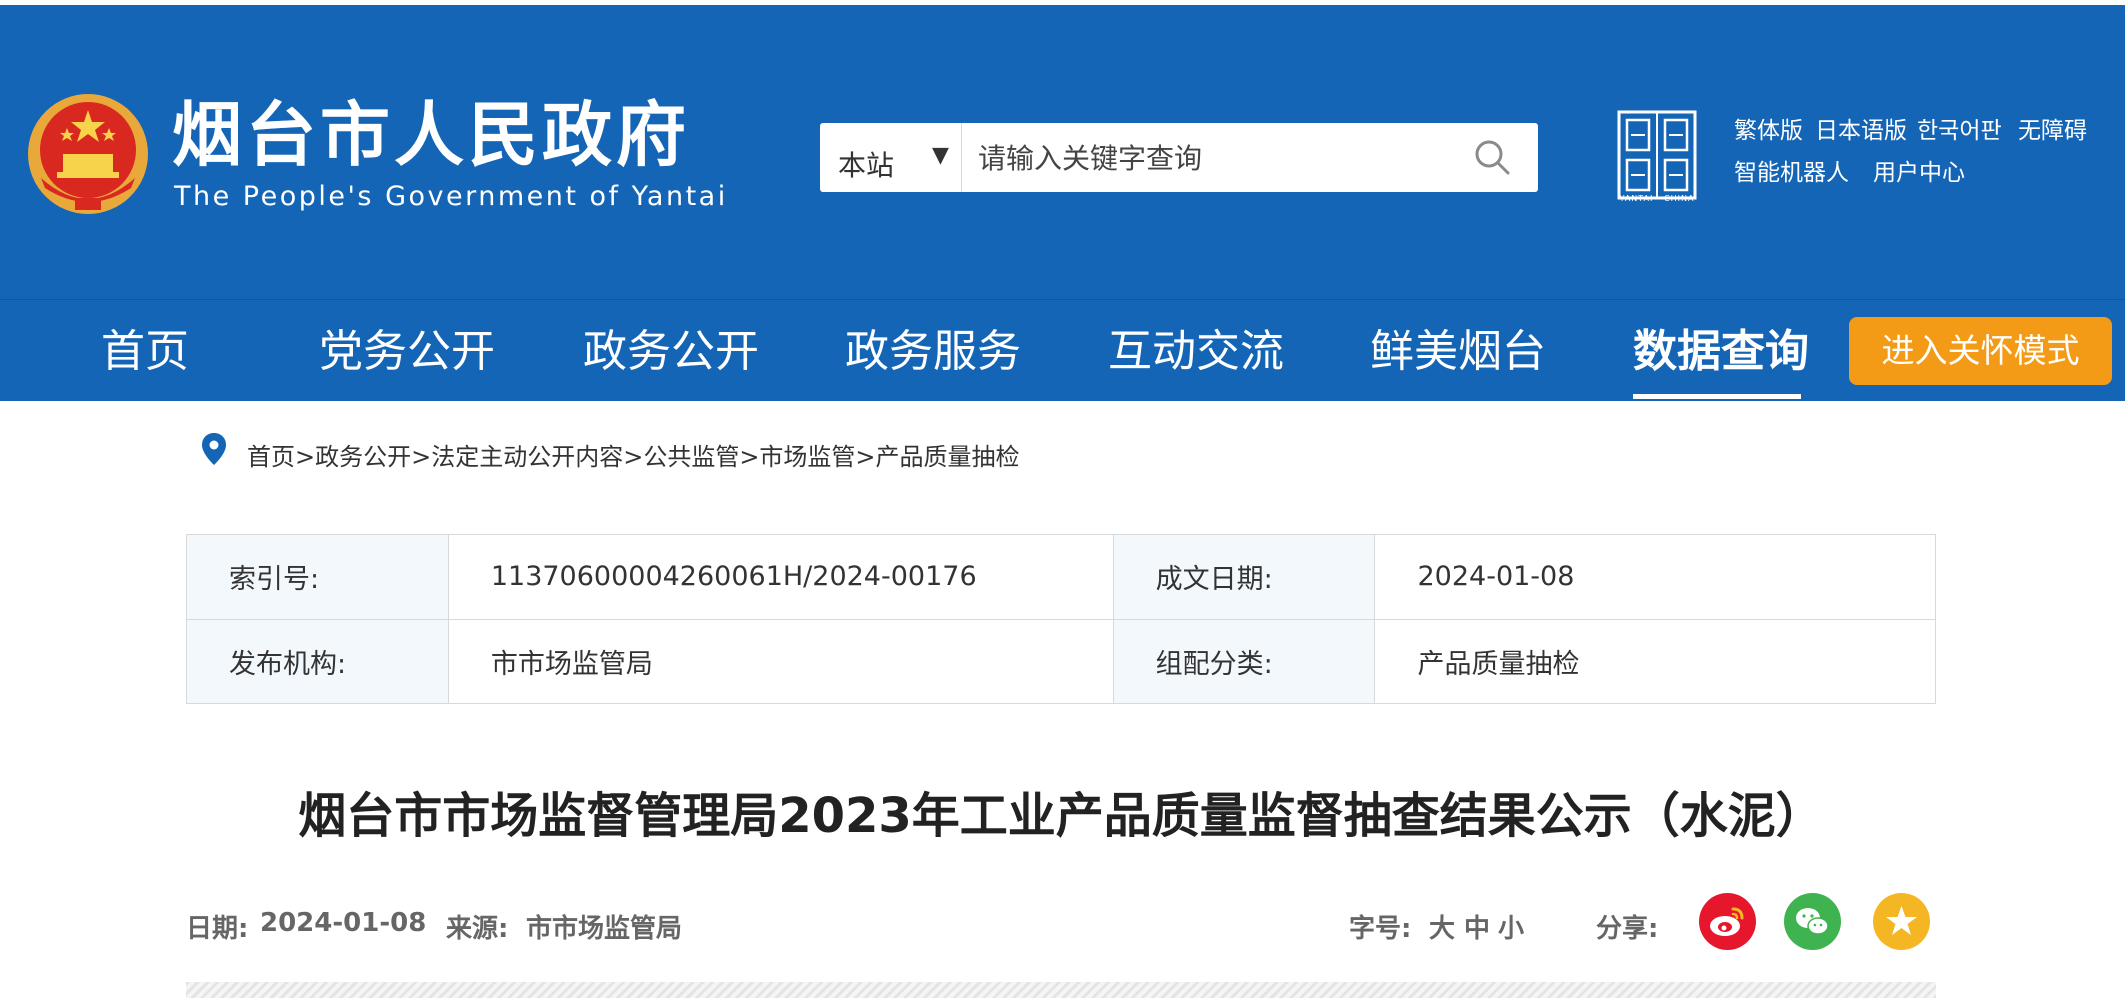 The width and height of the screenshot is (2125, 998). I want to click on category-value: 产品质量抽检, so click(1655, 661).